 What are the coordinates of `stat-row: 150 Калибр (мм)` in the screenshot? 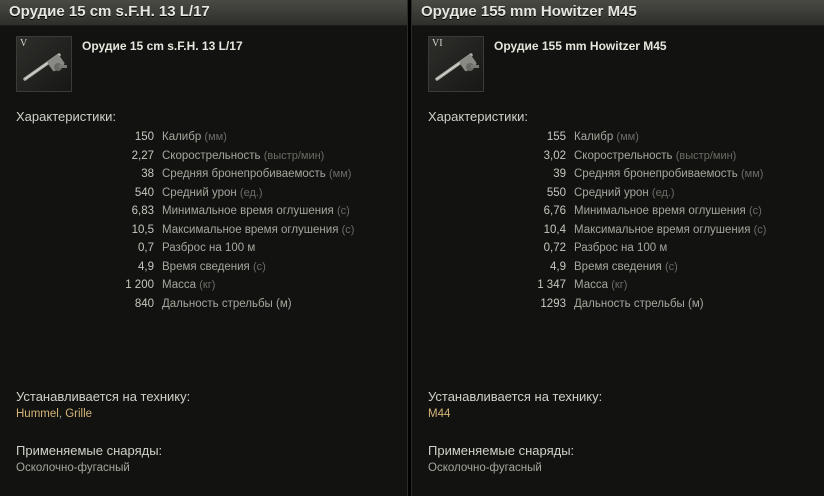 It's located at (200, 140).